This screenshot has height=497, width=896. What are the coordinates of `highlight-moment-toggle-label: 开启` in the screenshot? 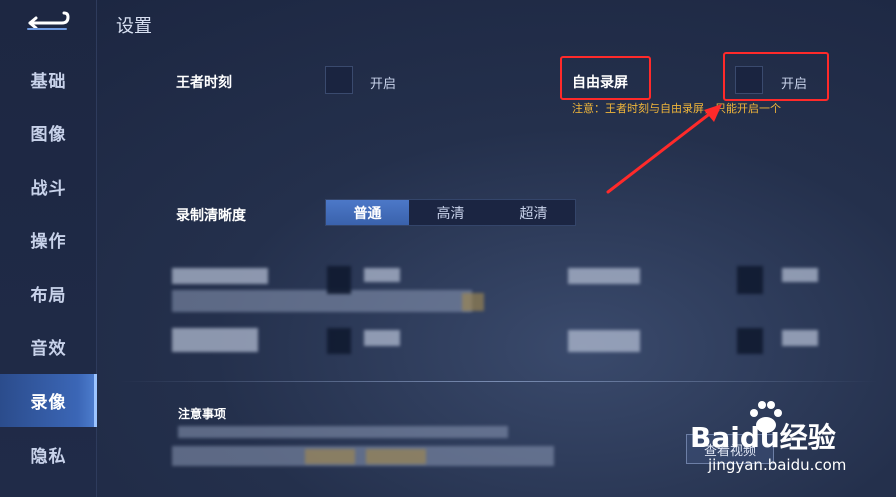 It's located at (383, 84).